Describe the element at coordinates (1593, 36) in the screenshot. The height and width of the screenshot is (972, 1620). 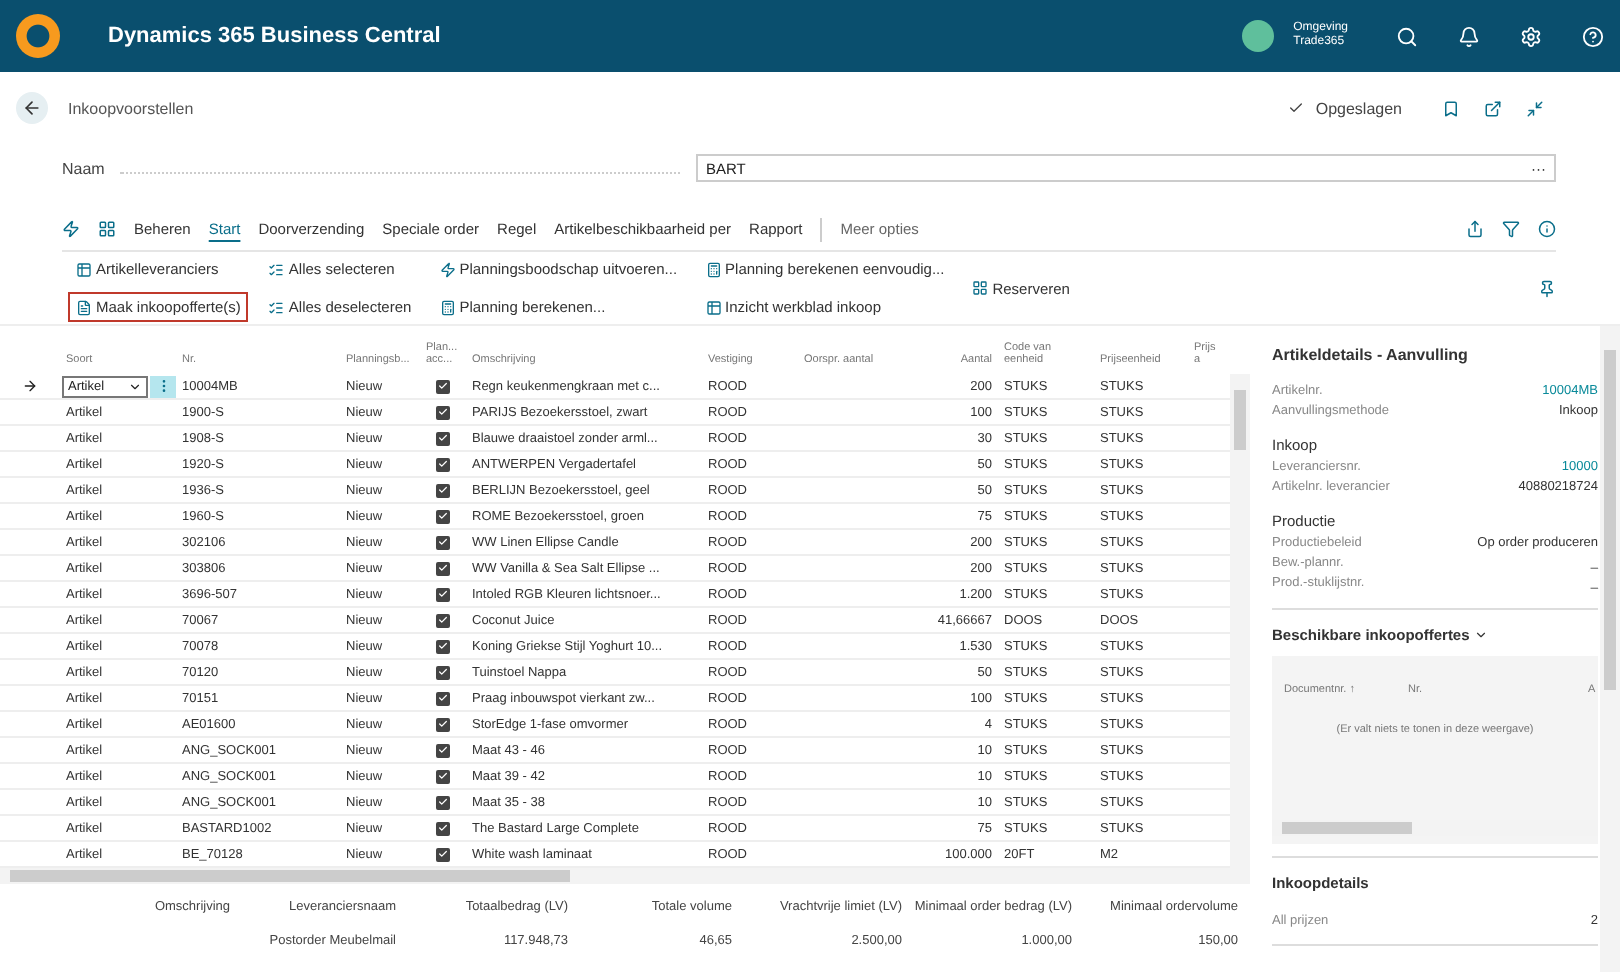
I see `help-icon` at that location.